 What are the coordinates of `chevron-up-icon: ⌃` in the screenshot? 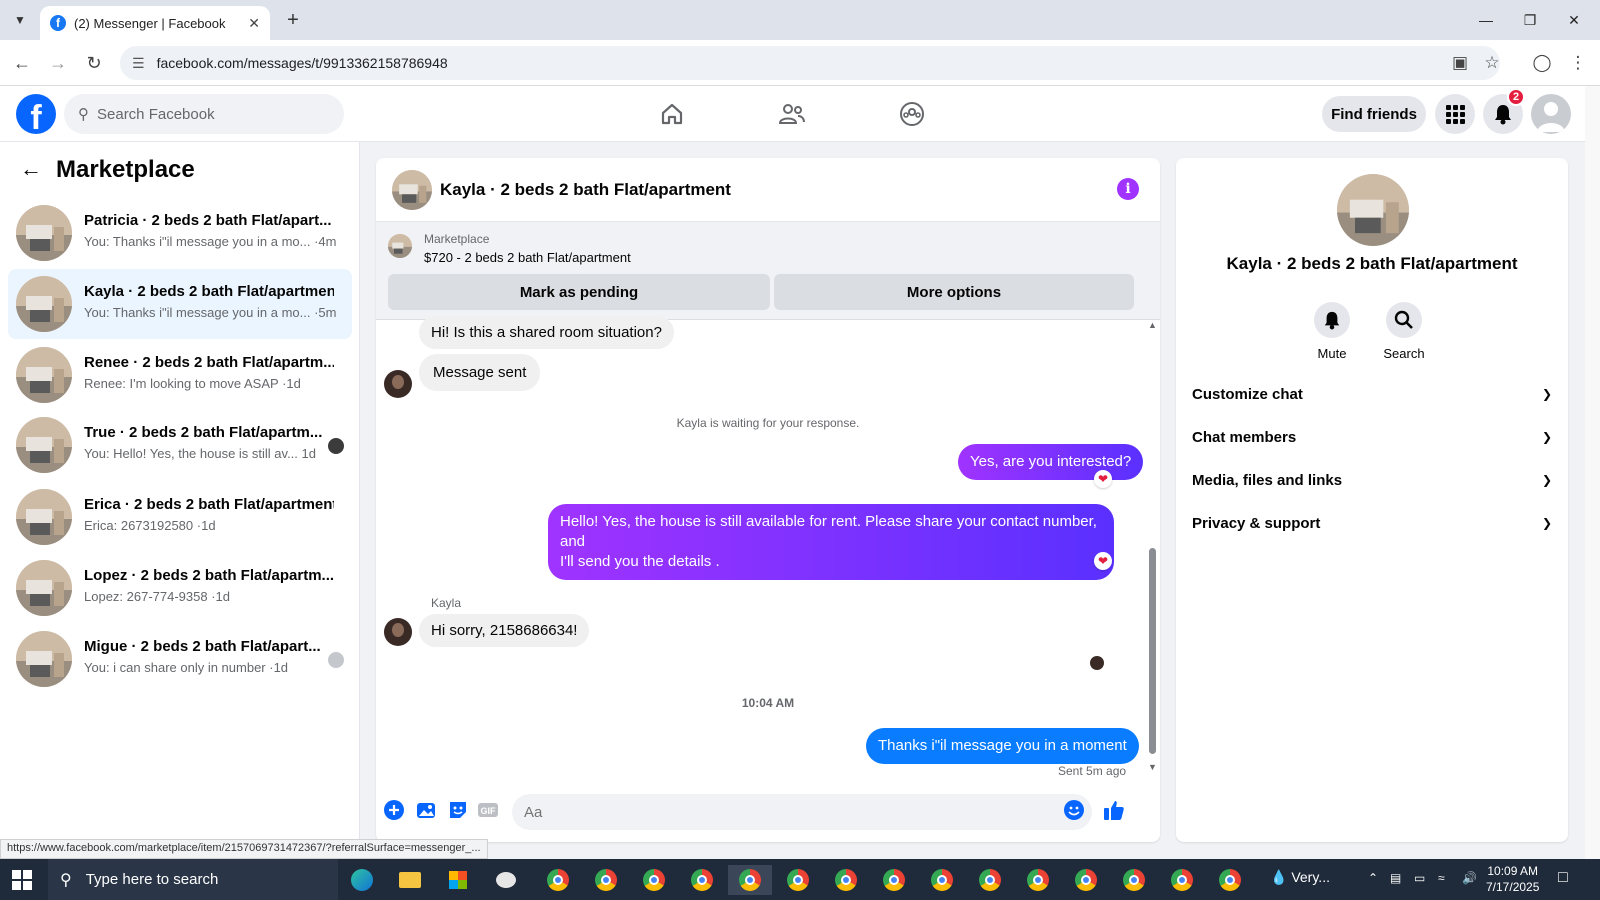 It's located at (1373, 878).